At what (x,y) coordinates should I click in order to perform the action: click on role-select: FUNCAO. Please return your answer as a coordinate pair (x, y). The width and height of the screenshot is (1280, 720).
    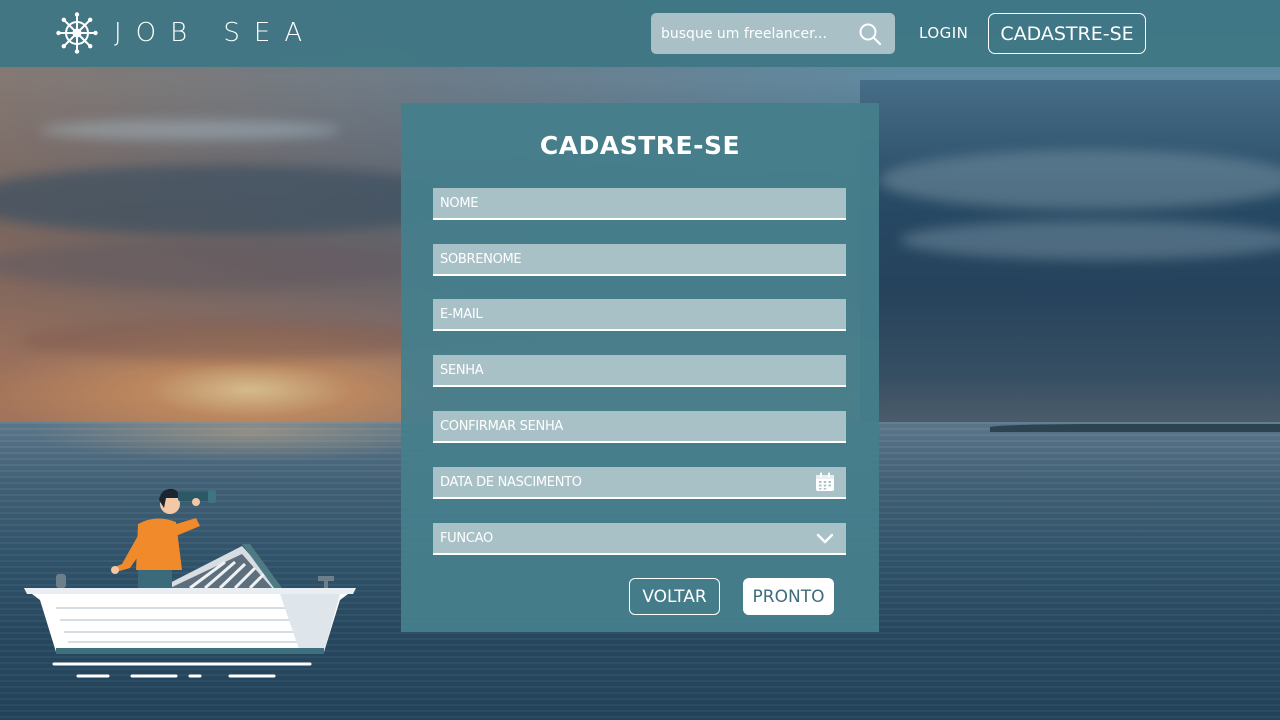
    Looking at the image, I should click on (639, 539).